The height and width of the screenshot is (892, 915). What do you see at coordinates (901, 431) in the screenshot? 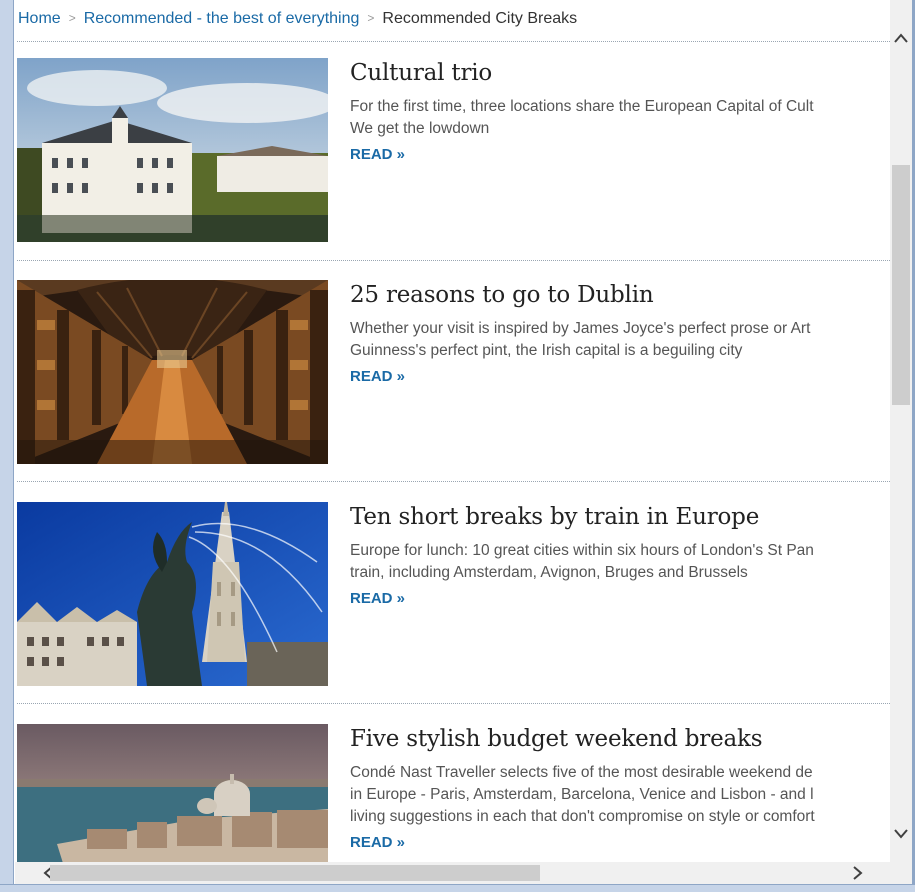
I see `vertical-scrollbar` at bounding box center [901, 431].